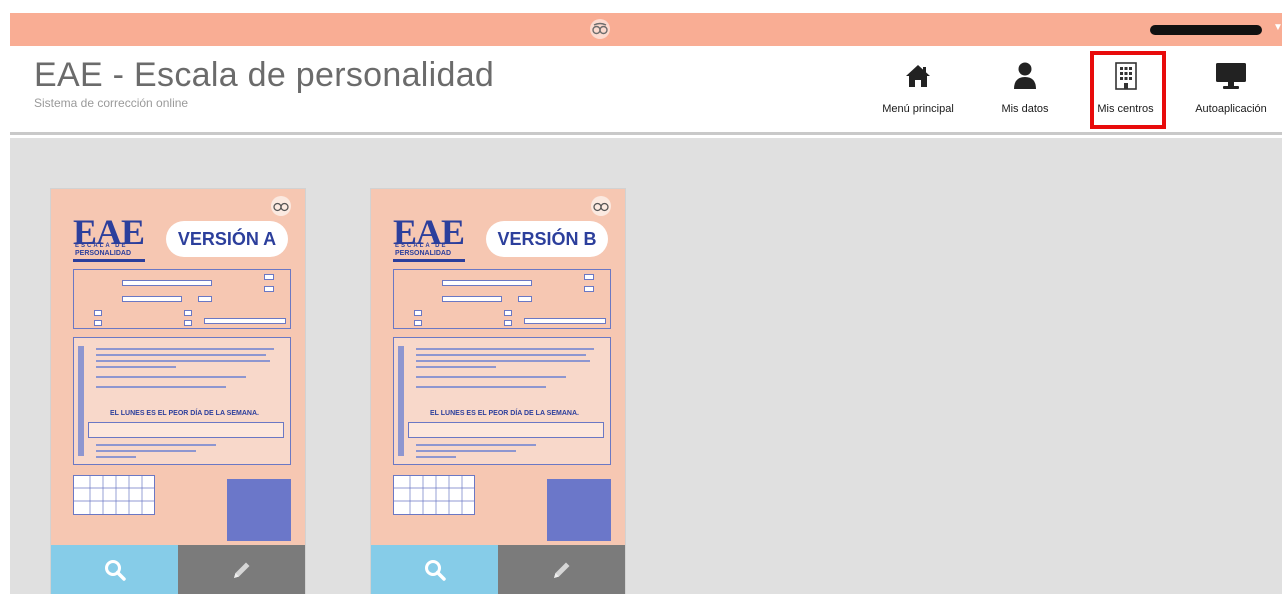 This screenshot has height=594, width=1282. Describe the element at coordinates (1025, 93) in the screenshot. I see `nav-my-data: Mis datos` at that location.